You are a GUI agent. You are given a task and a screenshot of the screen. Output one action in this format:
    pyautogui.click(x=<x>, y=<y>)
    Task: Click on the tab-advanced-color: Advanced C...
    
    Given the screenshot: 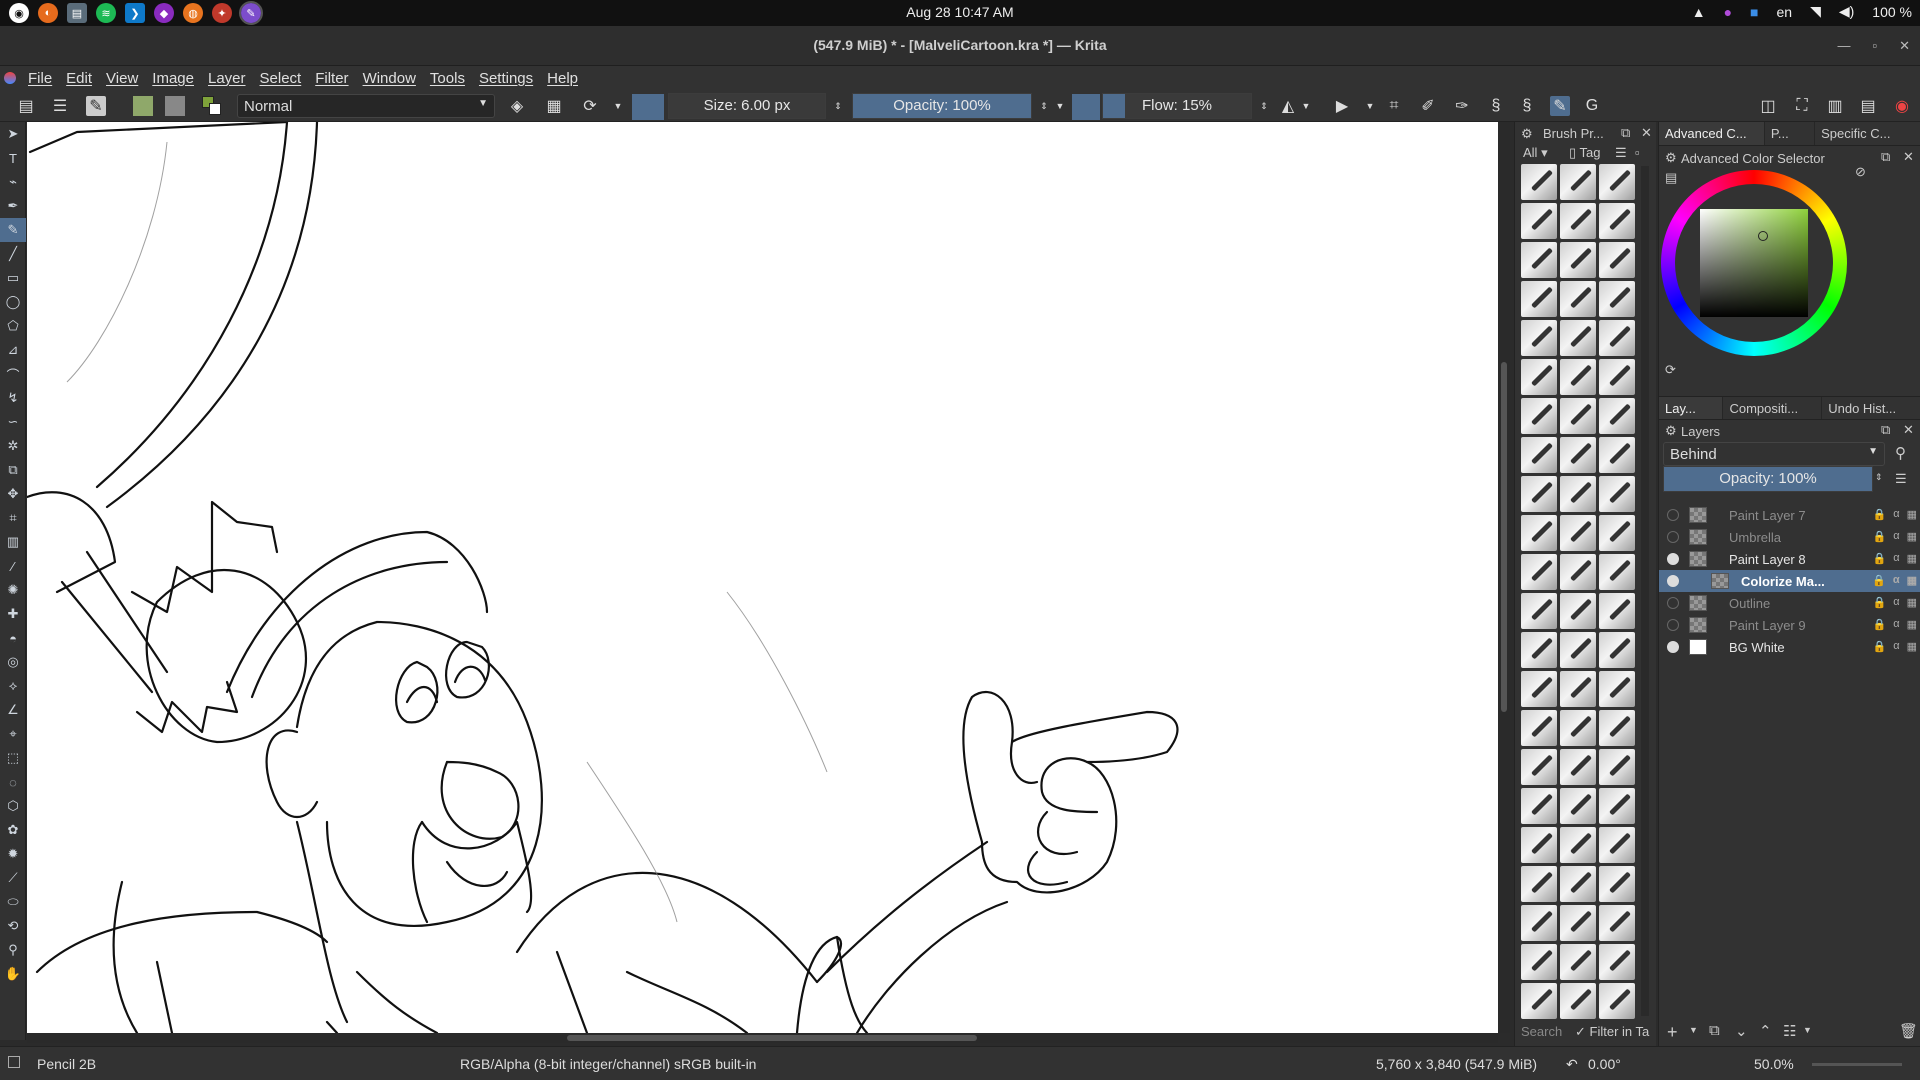 What is the action you would take?
    pyautogui.click(x=1712, y=133)
    